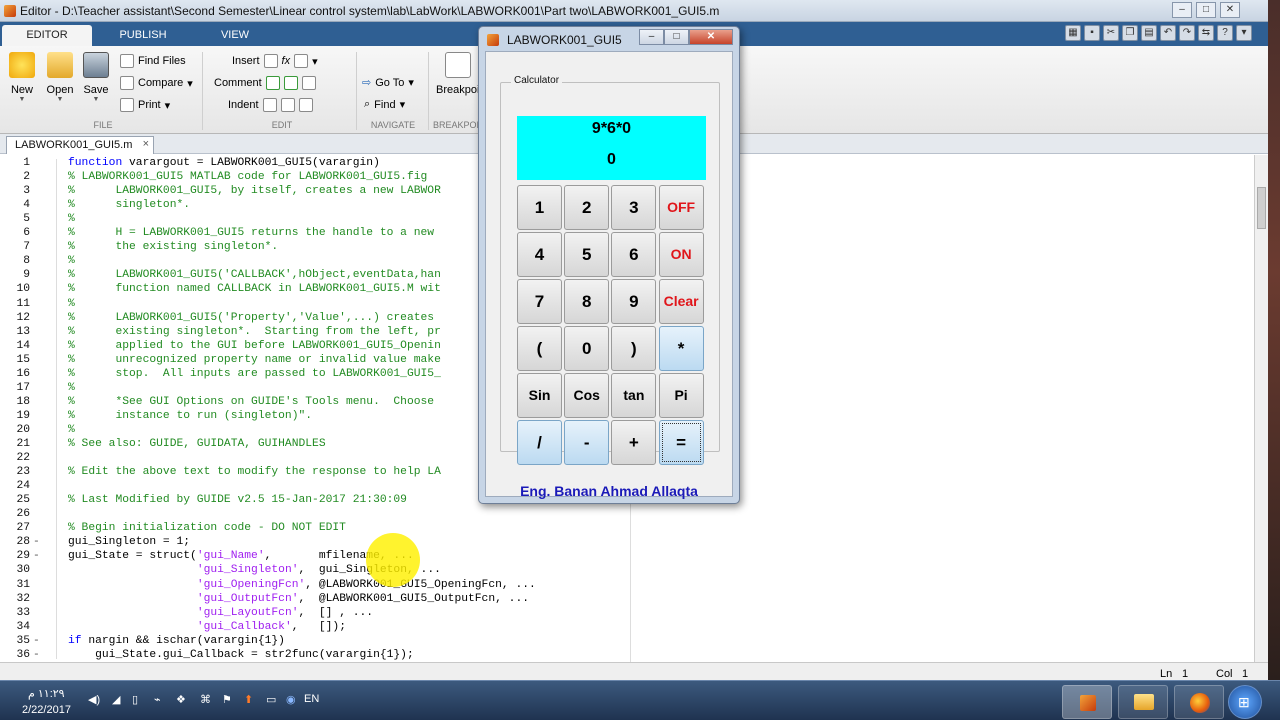  Describe the element at coordinates (275, 61) in the screenshot. I see `insert-button: Insert fx ▾` at that location.